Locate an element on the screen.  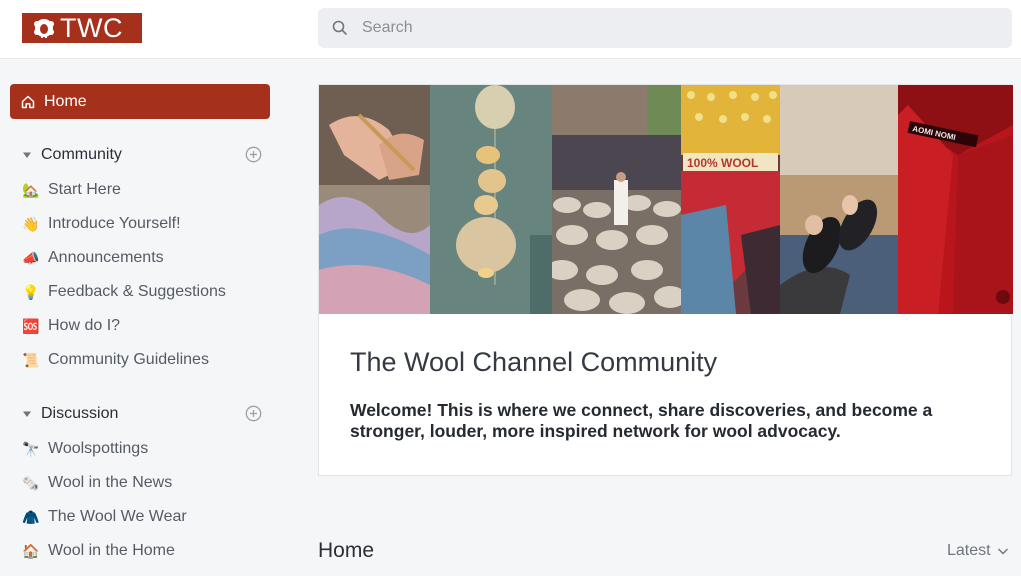
sidebar-item-label: Start Here is located at coordinates (84, 189).